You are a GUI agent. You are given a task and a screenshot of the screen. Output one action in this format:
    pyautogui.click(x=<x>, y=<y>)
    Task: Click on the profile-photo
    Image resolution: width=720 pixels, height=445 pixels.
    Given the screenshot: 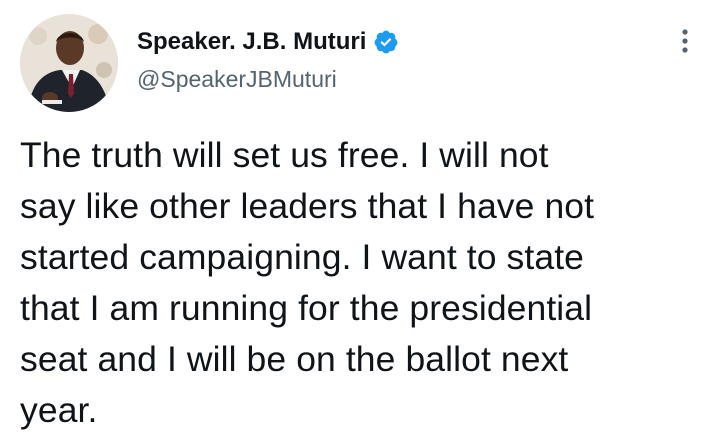 What is the action you would take?
    pyautogui.click(x=69, y=63)
    